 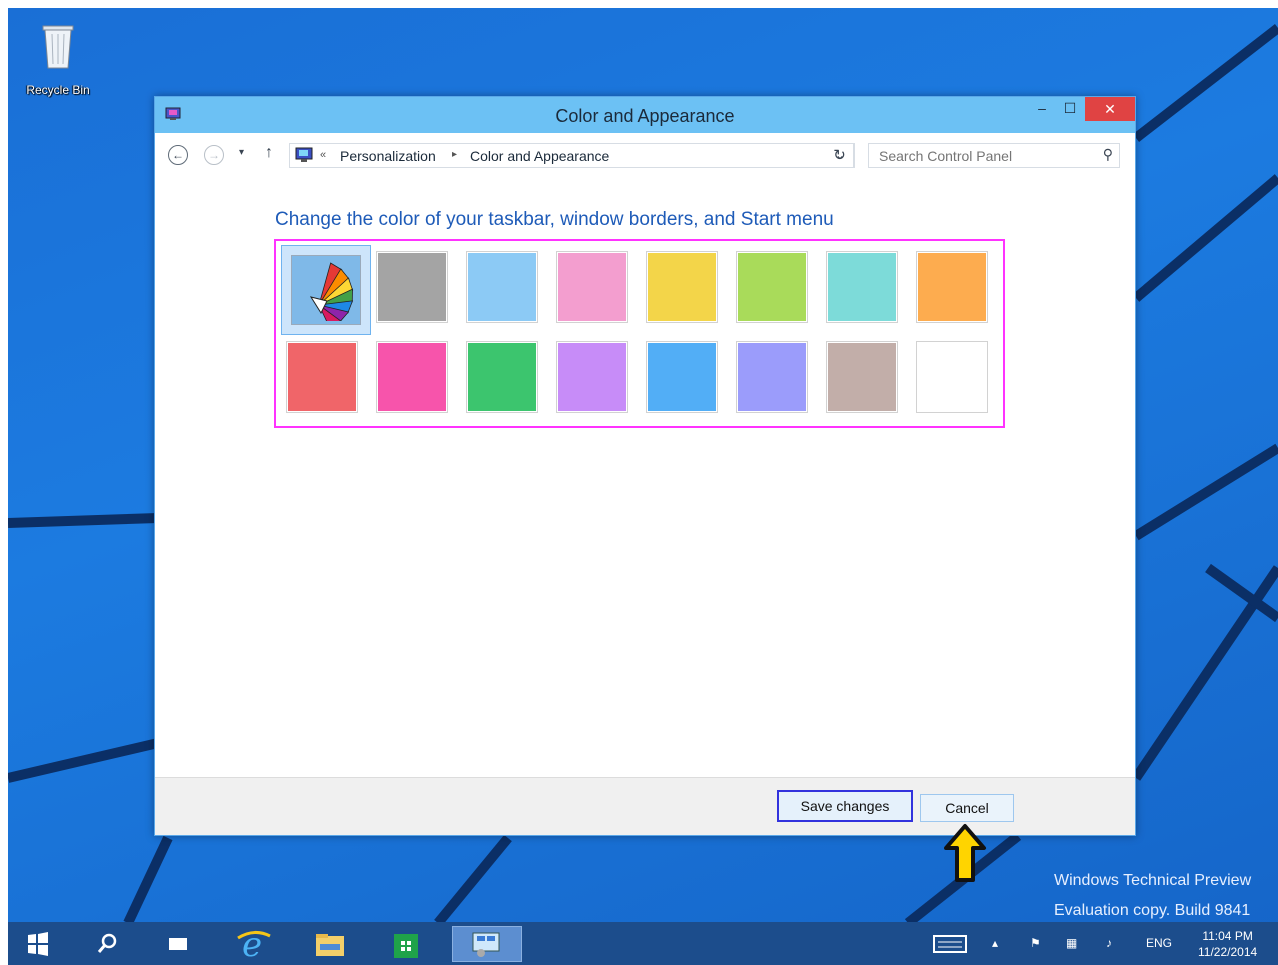 I want to click on color-swatch-light-blue, so click(x=502, y=287).